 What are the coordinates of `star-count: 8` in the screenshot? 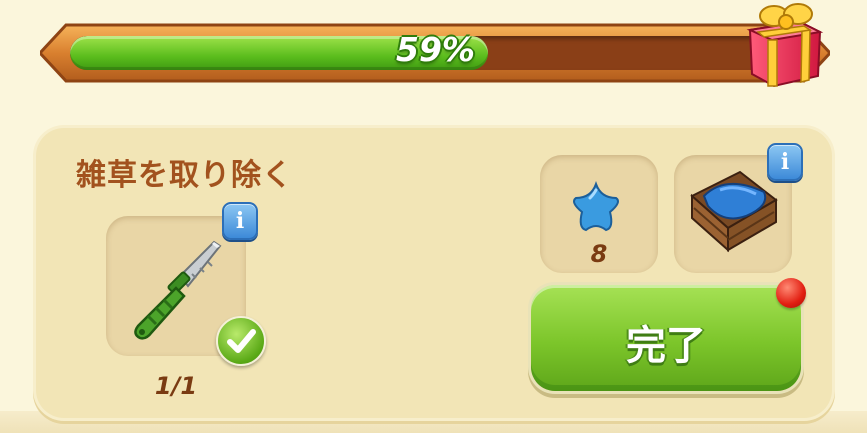 It's located at (599, 254).